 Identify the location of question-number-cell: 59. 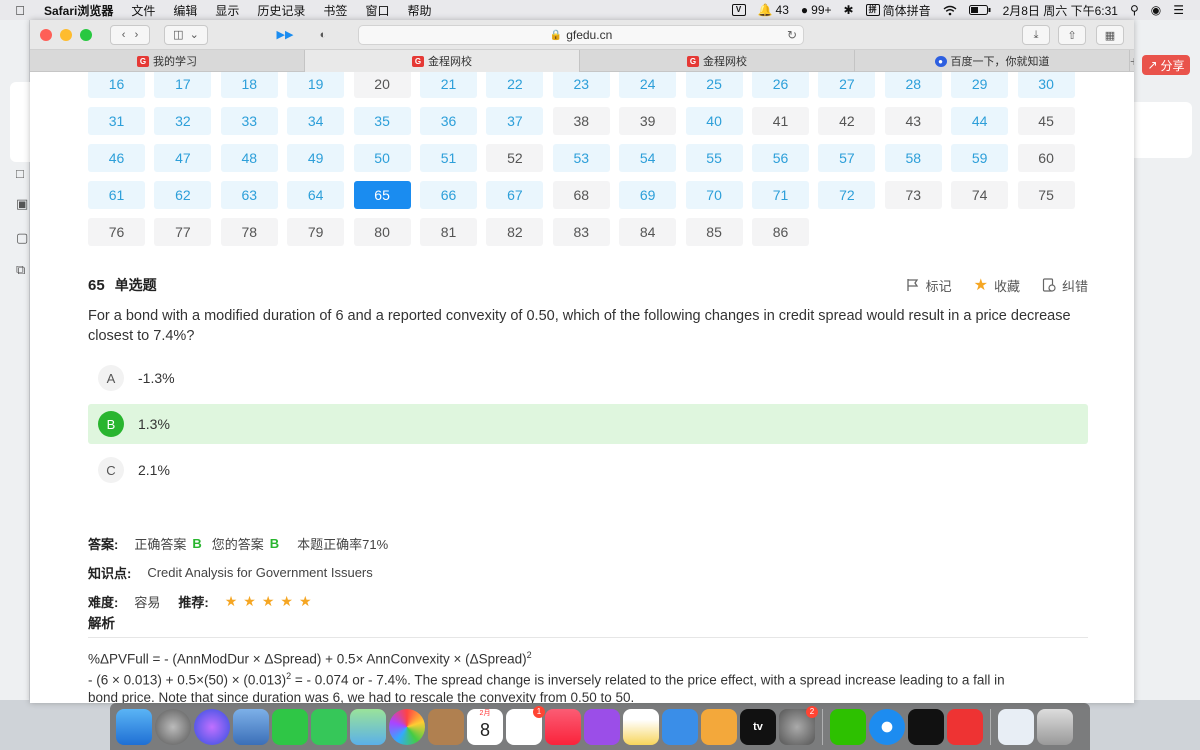
(980, 158).